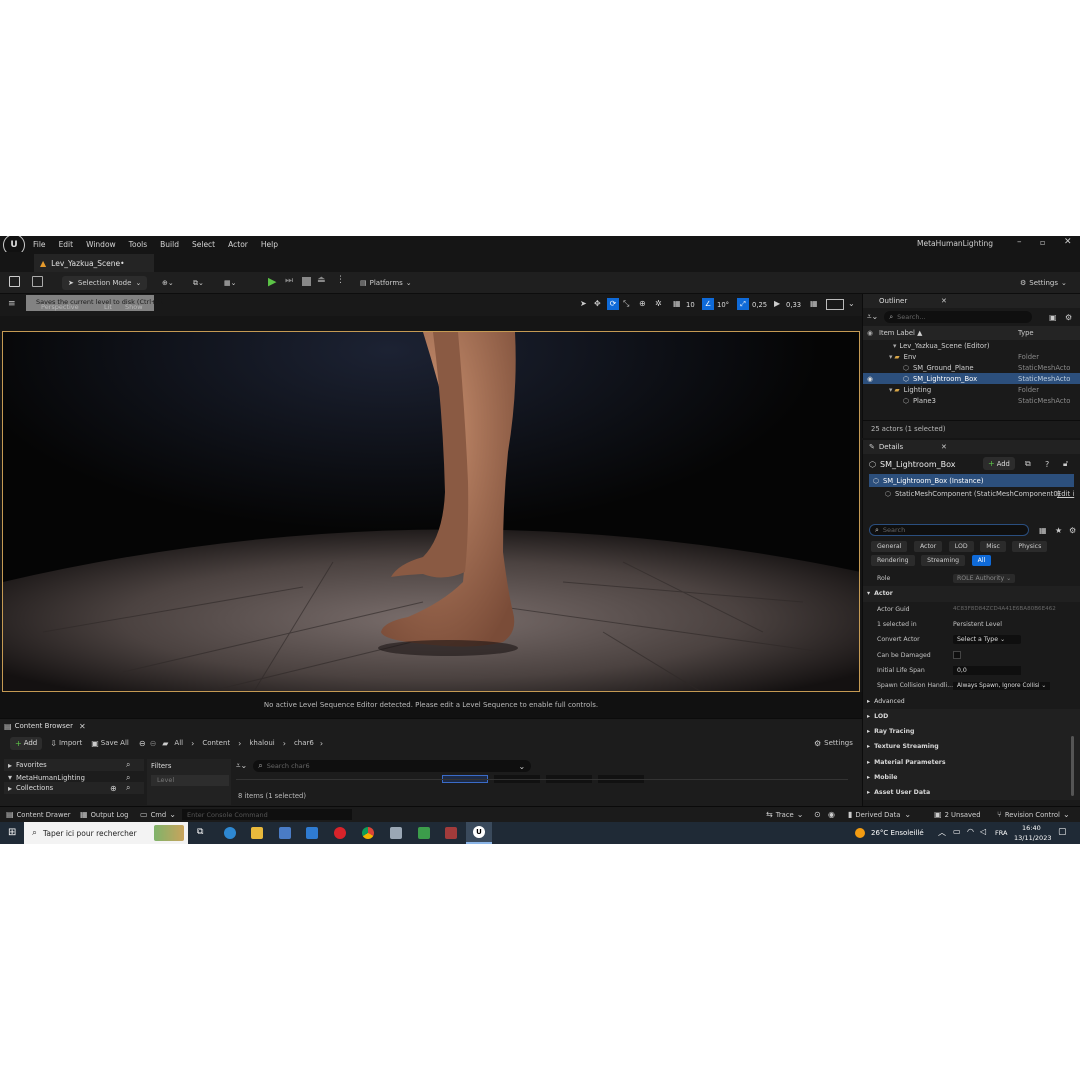 This screenshot has height=1080, width=1080. Describe the element at coordinates (74, 765) in the screenshot. I see `favorites-header: ▸ Favorites ⌕` at that location.